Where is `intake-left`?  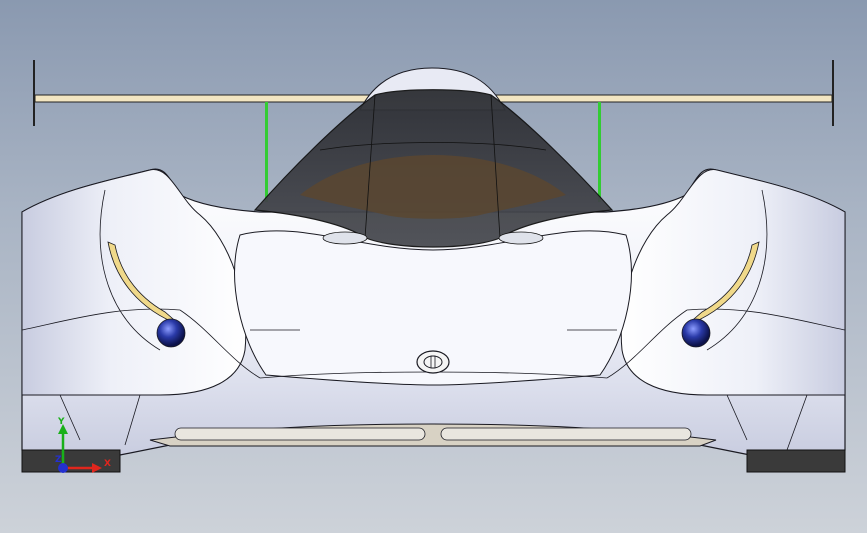
intake-left is located at coordinates (300, 434).